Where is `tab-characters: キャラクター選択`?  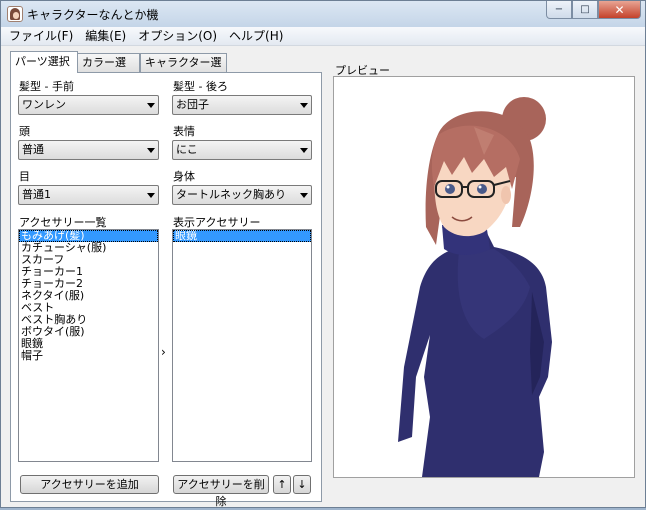
tab-characters: キャラクター選択 is located at coordinates (183, 69).